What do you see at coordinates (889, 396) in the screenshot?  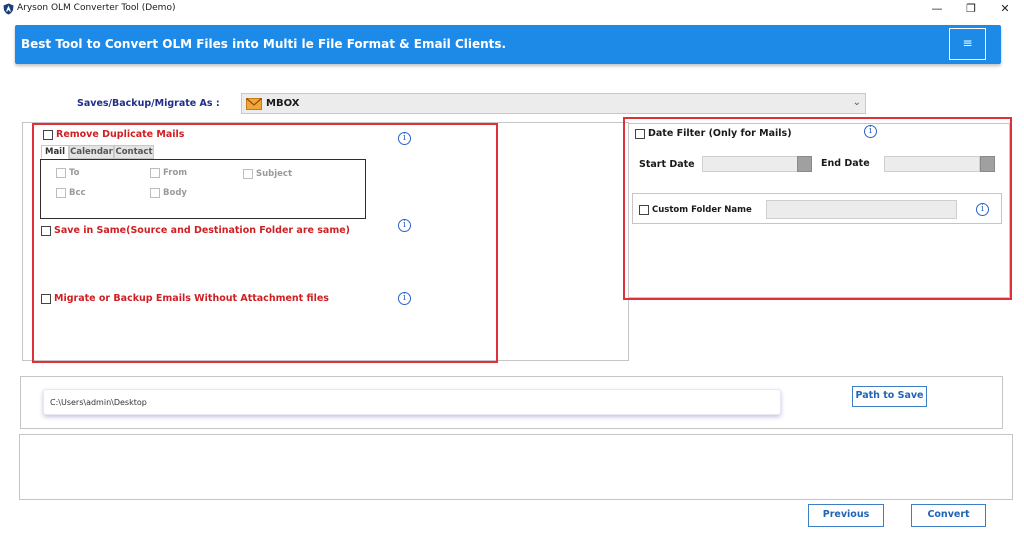 I see `path-to-save-button: Path to Save` at bounding box center [889, 396].